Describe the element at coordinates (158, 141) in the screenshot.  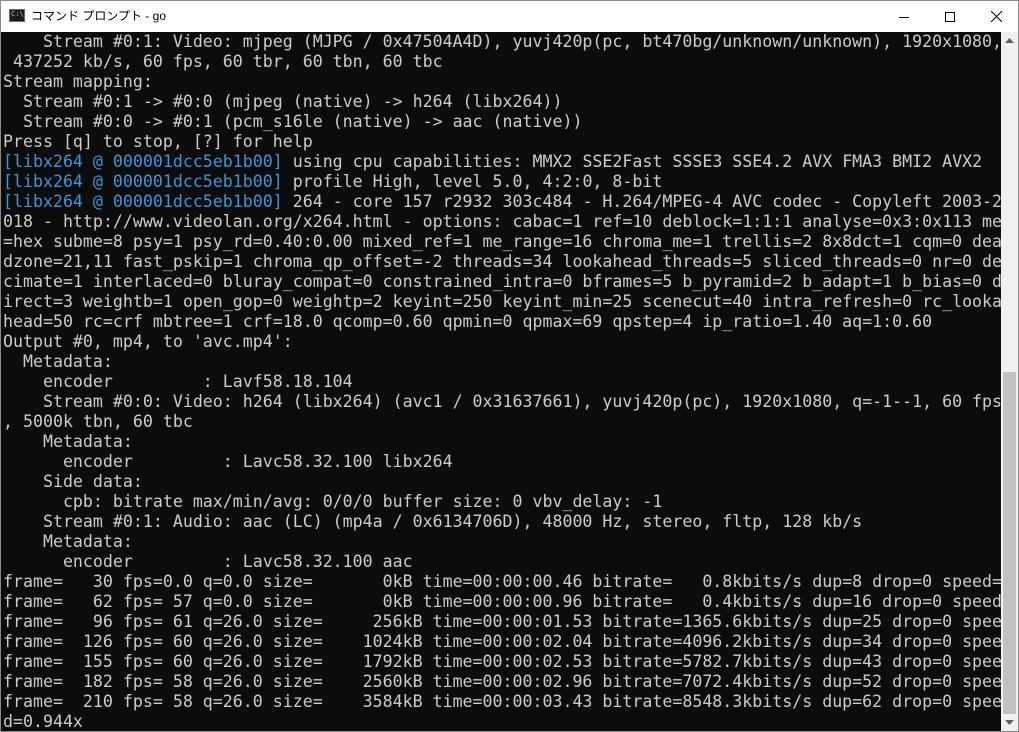
I see `console-line-text: Press [q] to stop, [?] for help` at that location.